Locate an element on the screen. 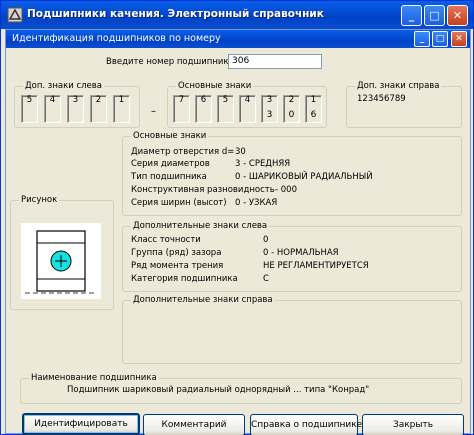 Image resolution: width=474 pixels, height=435 pixels. left-extra-digit-box: 1 is located at coordinates (121, 109).